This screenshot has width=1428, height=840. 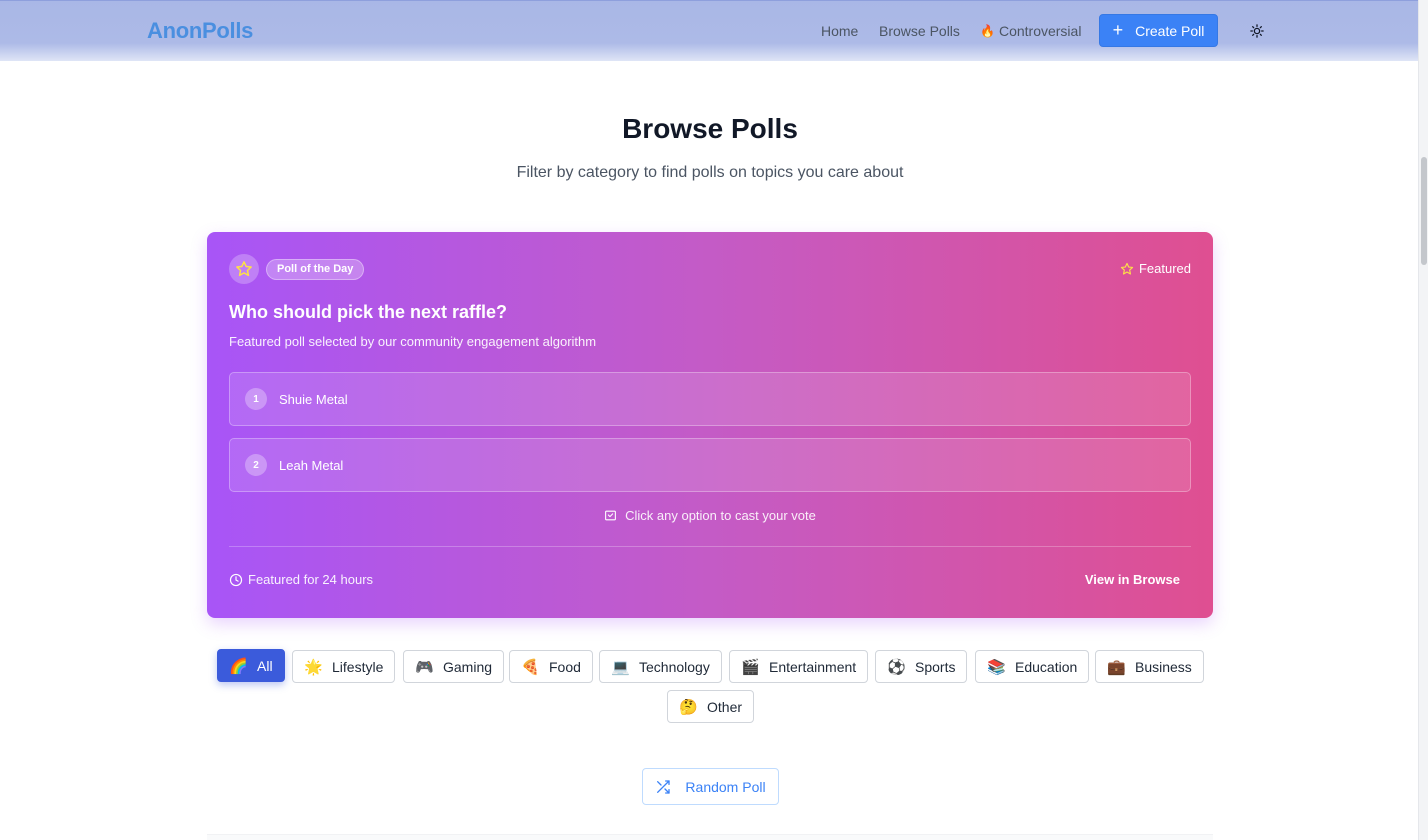 What do you see at coordinates (725, 786) in the screenshot?
I see `random-poll-label: Random Poll` at bounding box center [725, 786].